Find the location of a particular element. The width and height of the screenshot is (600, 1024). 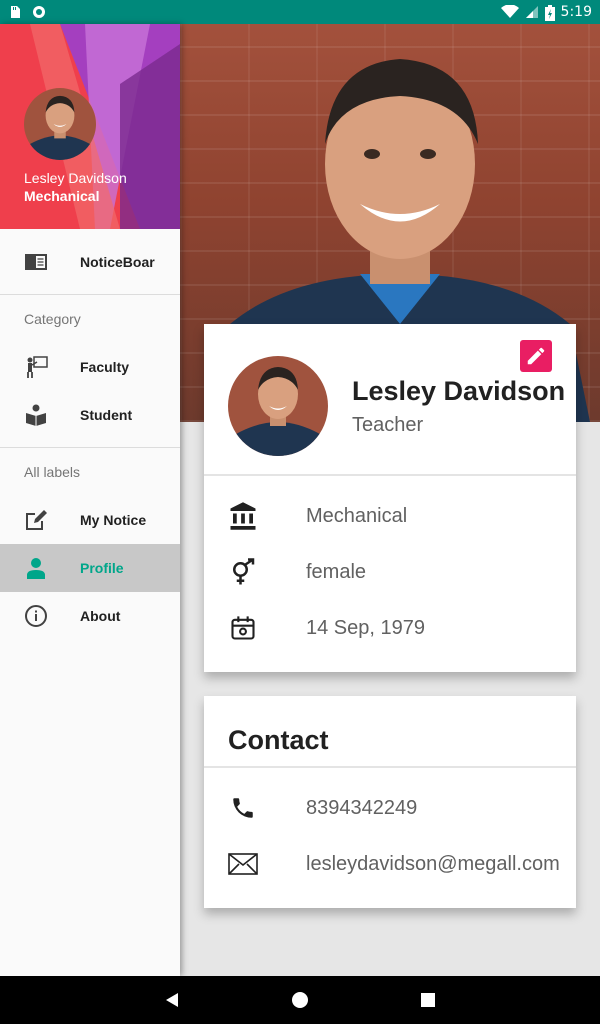

labels-subheader: All labels is located at coordinates (52, 472).